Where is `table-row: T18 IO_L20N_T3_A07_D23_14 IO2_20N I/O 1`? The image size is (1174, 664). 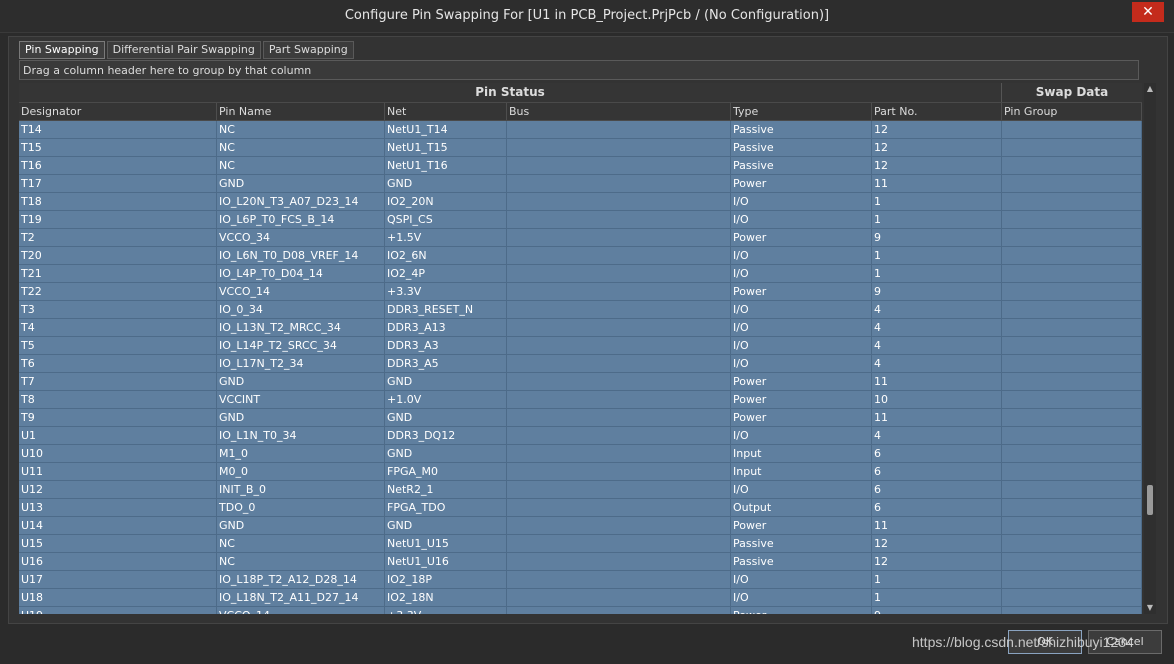
table-row: T18 IO_L20N_T3_A07_D23_14 IO2_20N I/O 1 is located at coordinates (580, 202).